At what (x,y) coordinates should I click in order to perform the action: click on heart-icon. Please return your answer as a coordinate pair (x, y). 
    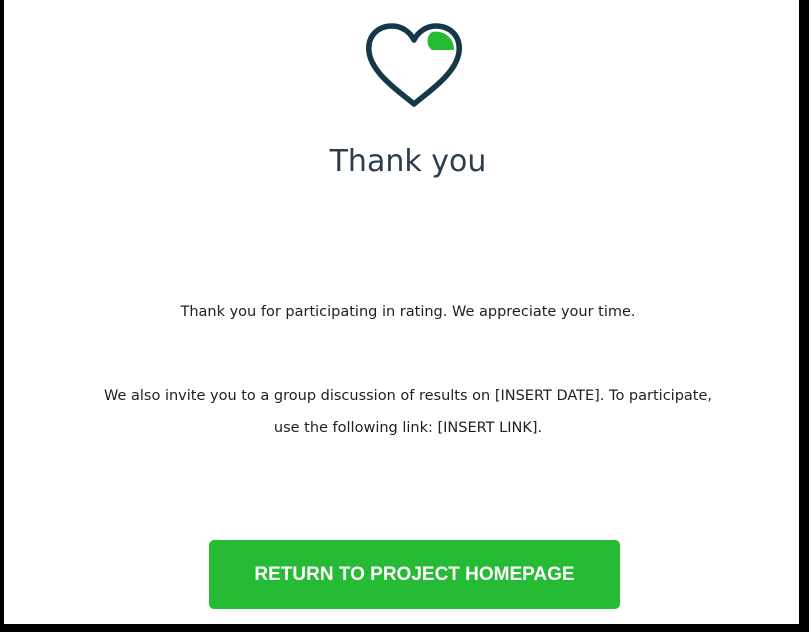
    Looking at the image, I should click on (414, 65).